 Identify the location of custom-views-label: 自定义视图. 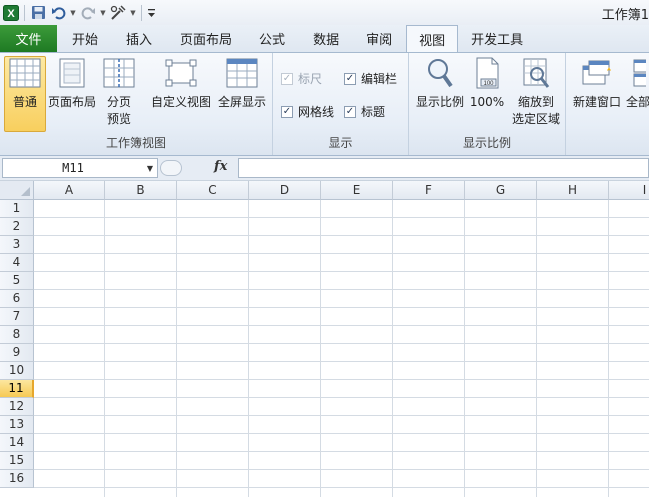
(180, 102).